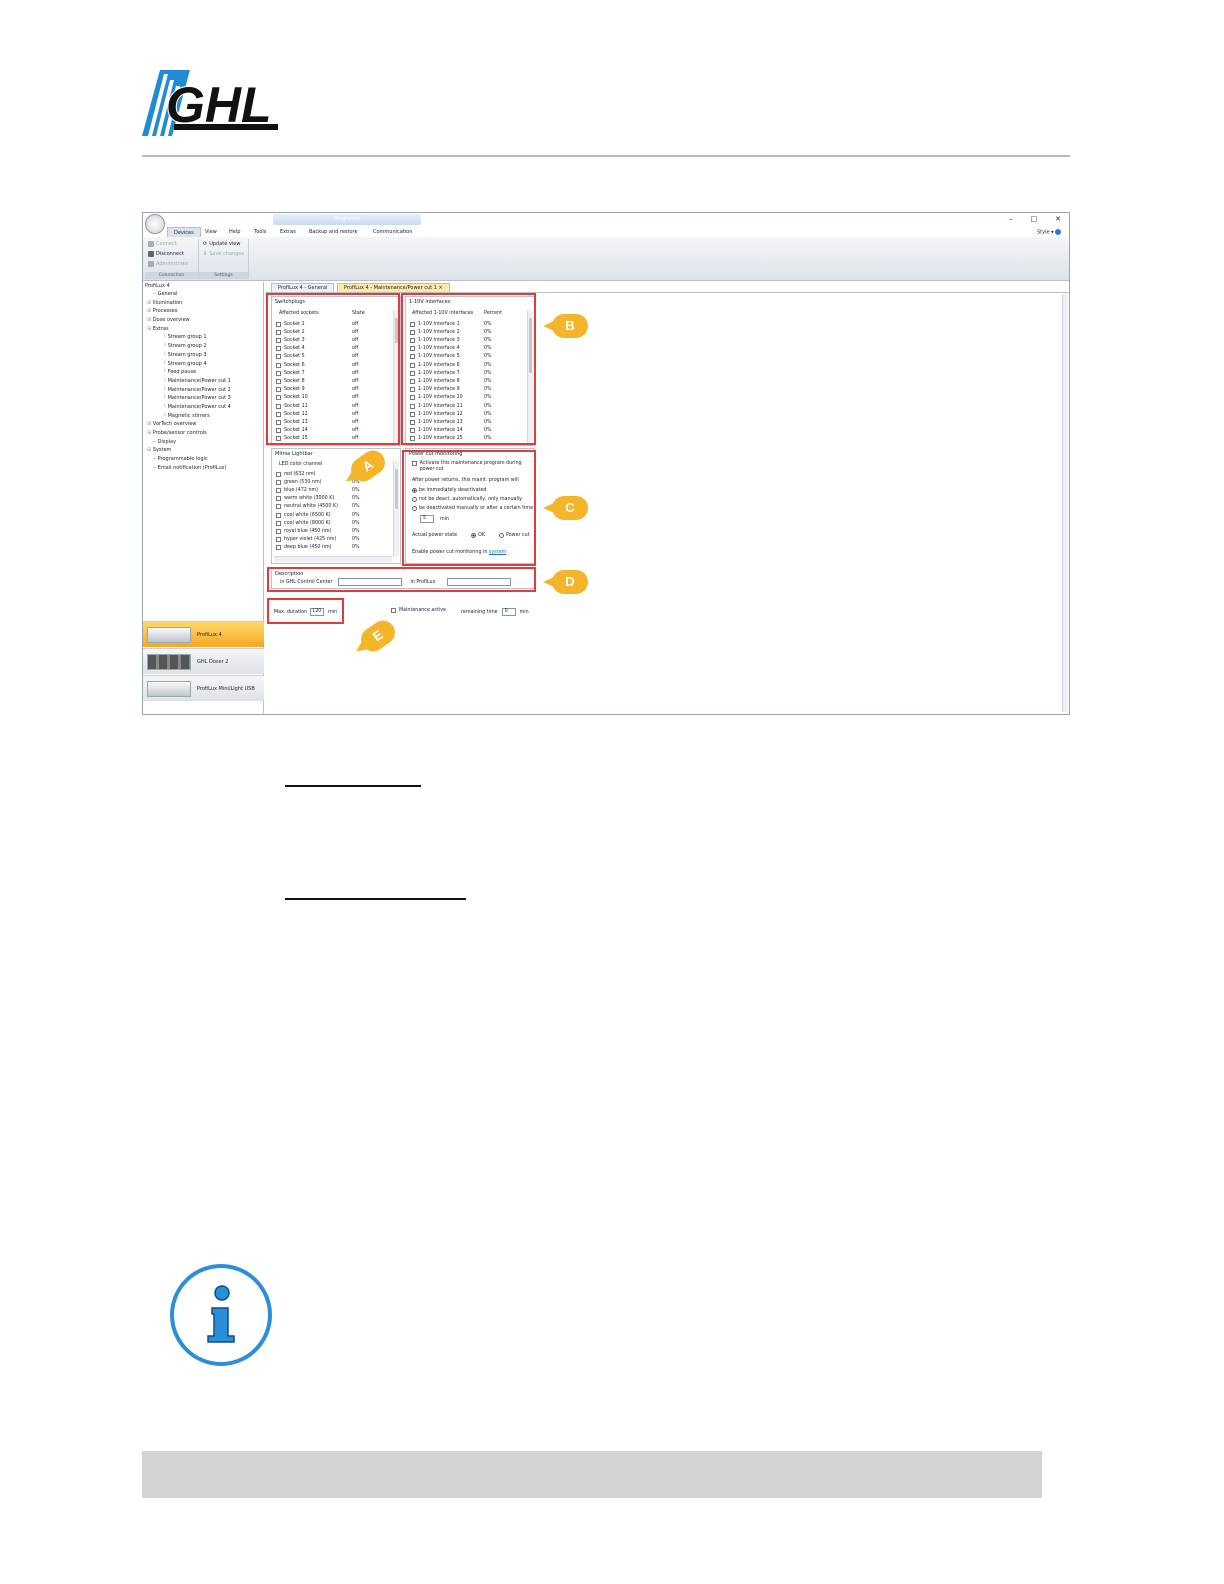 This screenshot has width=1224, height=1584. I want to click on tree-item: └ Maintenance/Power cut 2, so click(203, 390).